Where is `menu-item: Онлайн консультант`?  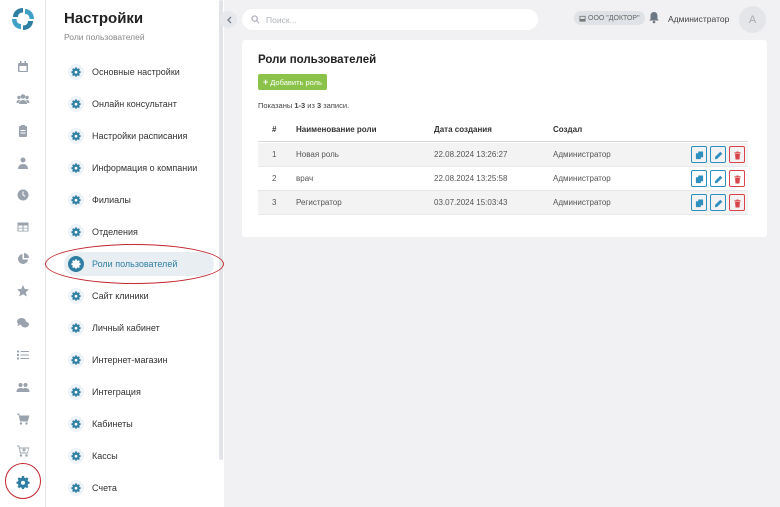 menu-item: Онлайн консультант is located at coordinates (139, 104).